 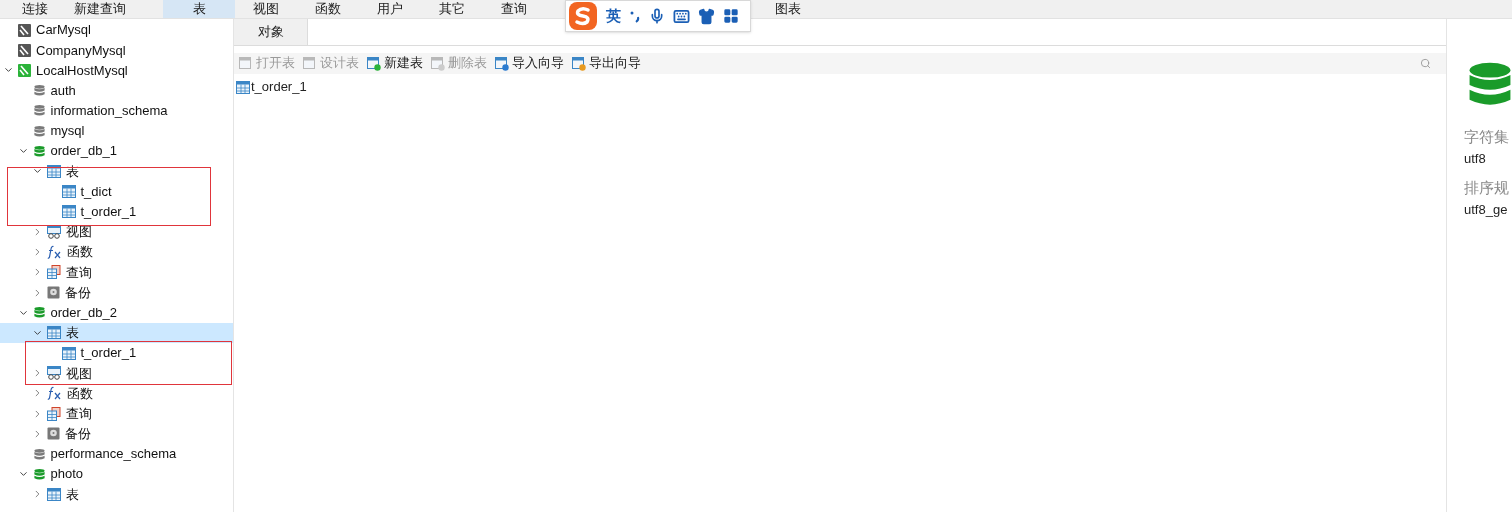 I want to click on object-item: t_order_1, so click(x=841, y=87).